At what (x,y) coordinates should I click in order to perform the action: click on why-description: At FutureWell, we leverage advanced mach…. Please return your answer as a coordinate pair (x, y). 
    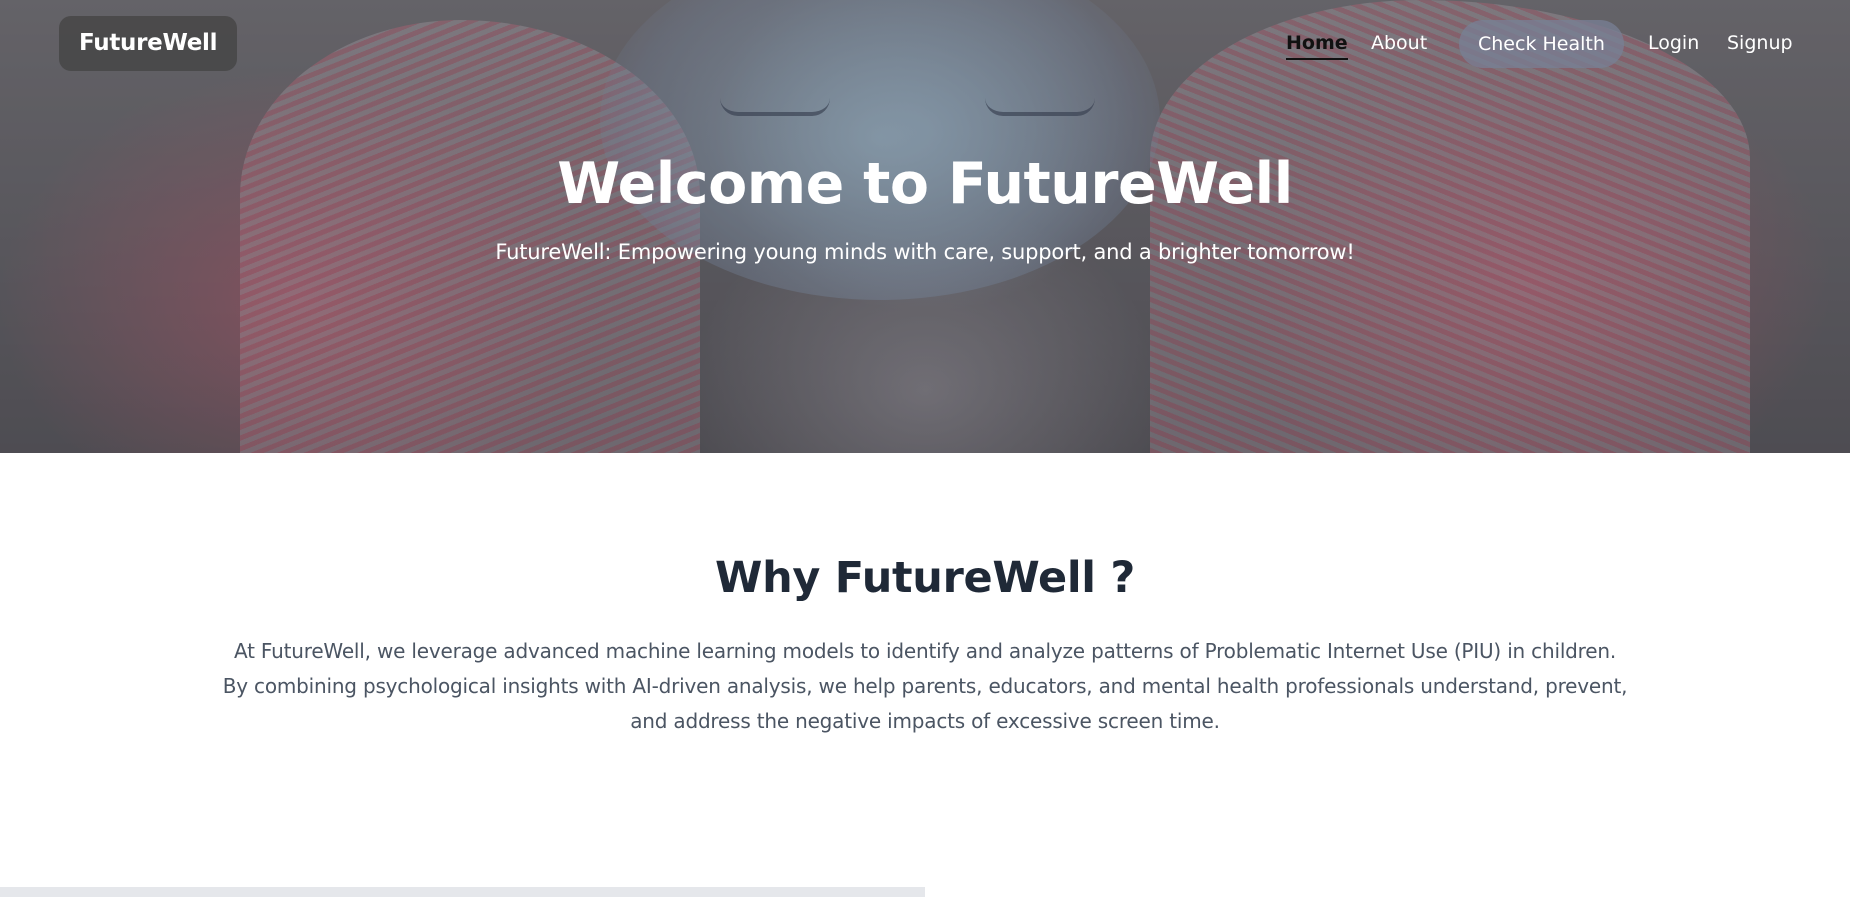
    Looking at the image, I should click on (925, 686).